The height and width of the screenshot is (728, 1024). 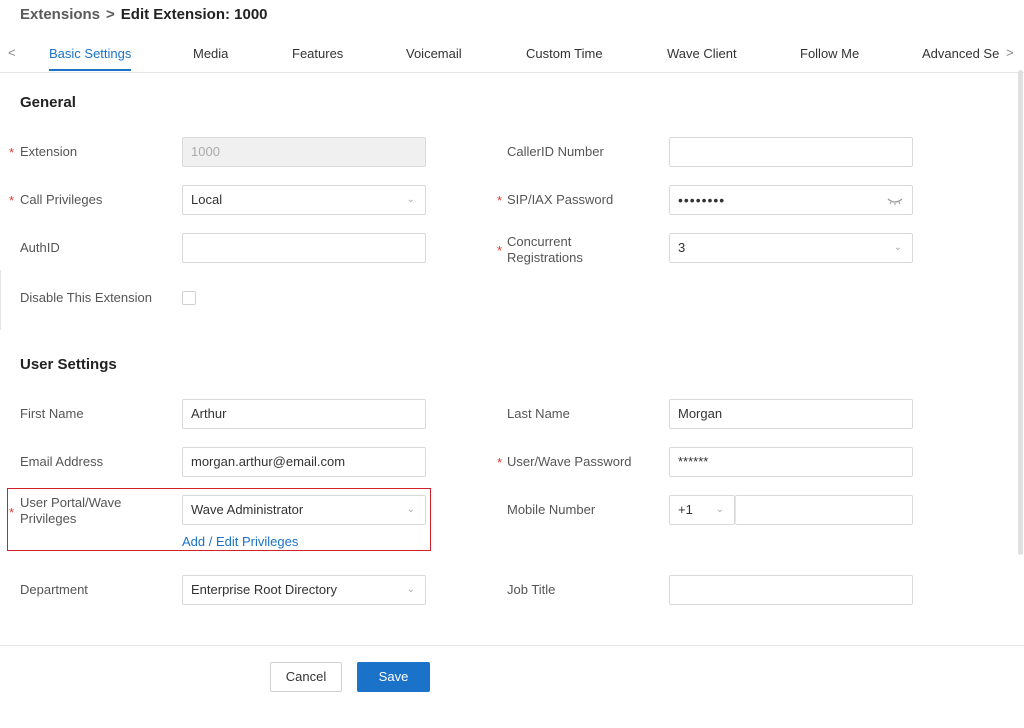 I want to click on breadcrumb-extensions: Extensions, so click(x=60, y=14).